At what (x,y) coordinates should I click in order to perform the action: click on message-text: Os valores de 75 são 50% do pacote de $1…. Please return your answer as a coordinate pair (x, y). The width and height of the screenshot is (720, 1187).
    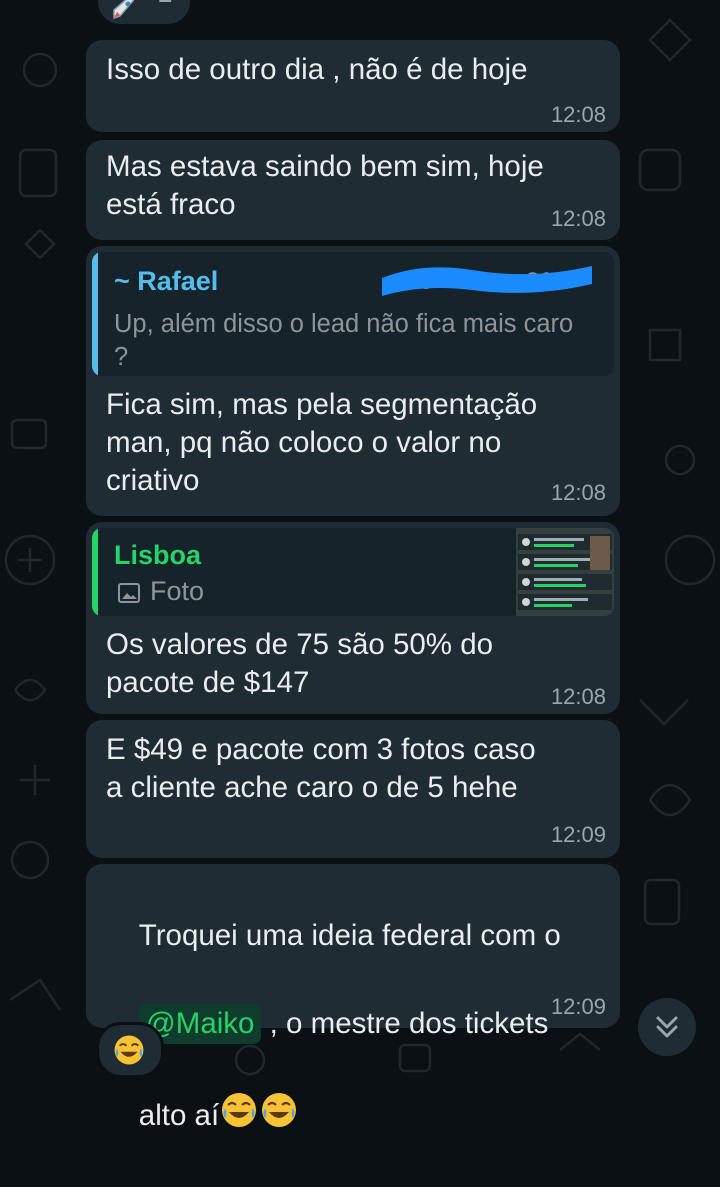
    Looking at the image, I should click on (300, 663).